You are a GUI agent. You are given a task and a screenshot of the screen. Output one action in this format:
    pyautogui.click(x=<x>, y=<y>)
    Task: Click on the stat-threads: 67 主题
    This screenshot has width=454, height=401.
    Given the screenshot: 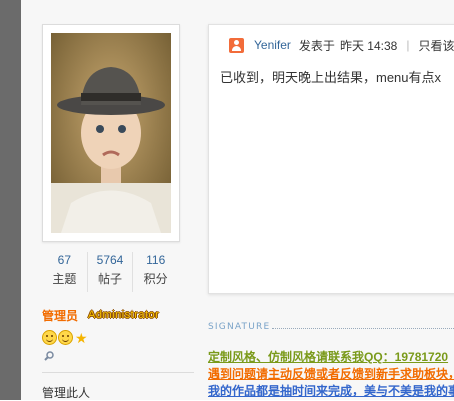 What is the action you would take?
    pyautogui.click(x=65, y=272)
    